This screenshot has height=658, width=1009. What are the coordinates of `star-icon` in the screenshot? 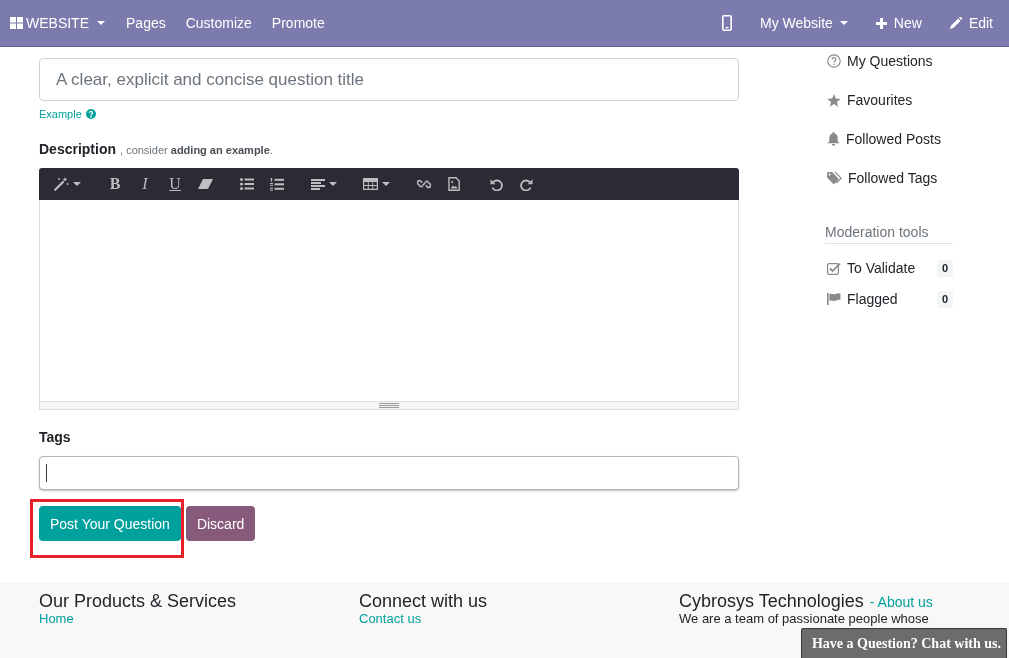 It's located at (834, 100).